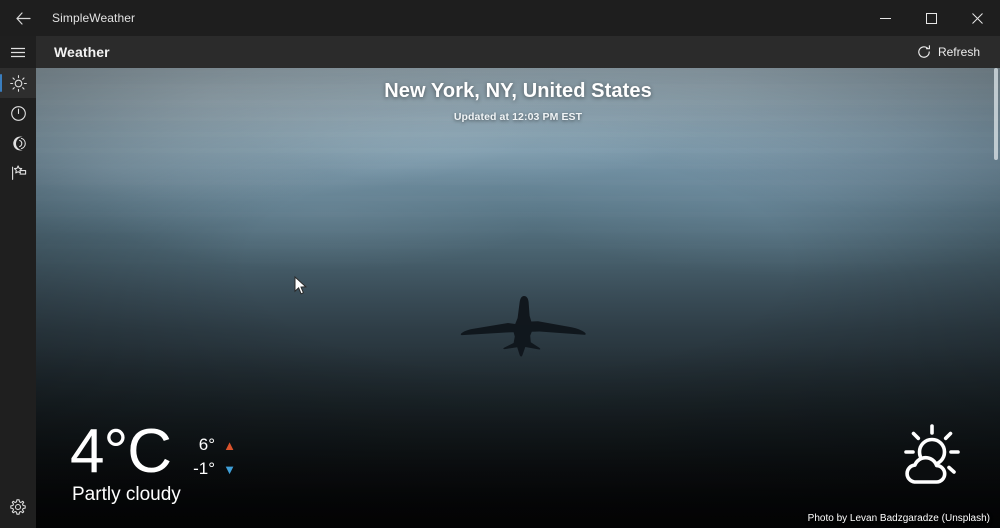  What do you see at coordinates (82, 52) in the screenshot?
I see `page-title: Weather` at bounding box center [82, 52].